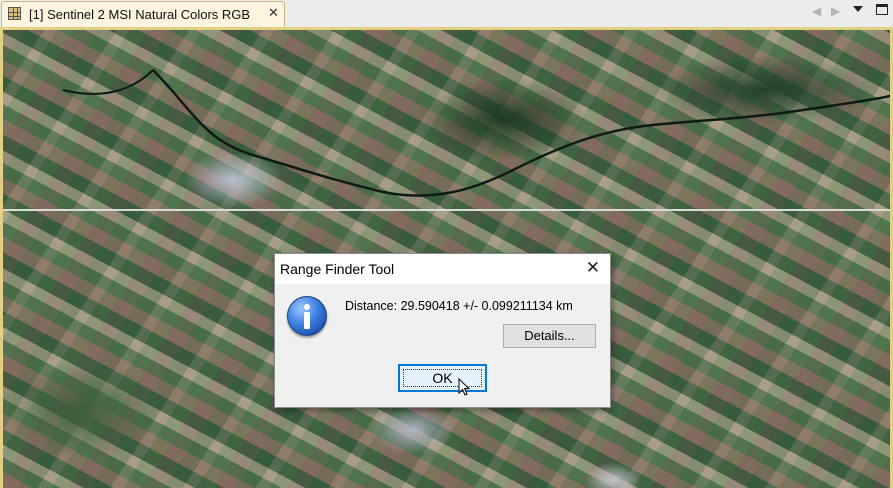  I want to click on info-icon, so click(307, 316).